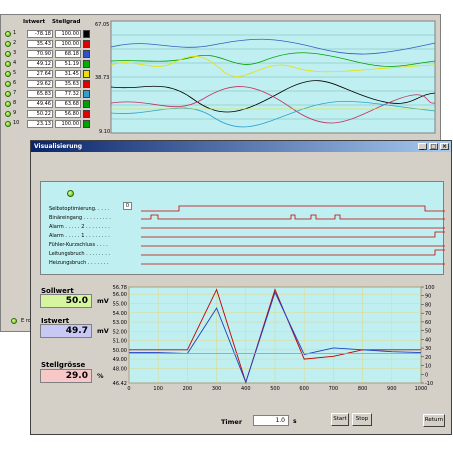 The image size is (453, 453). Describe the element at coordinates (40, 74) in the screenshot. I see `istwert-cell: 27.64` at that location.